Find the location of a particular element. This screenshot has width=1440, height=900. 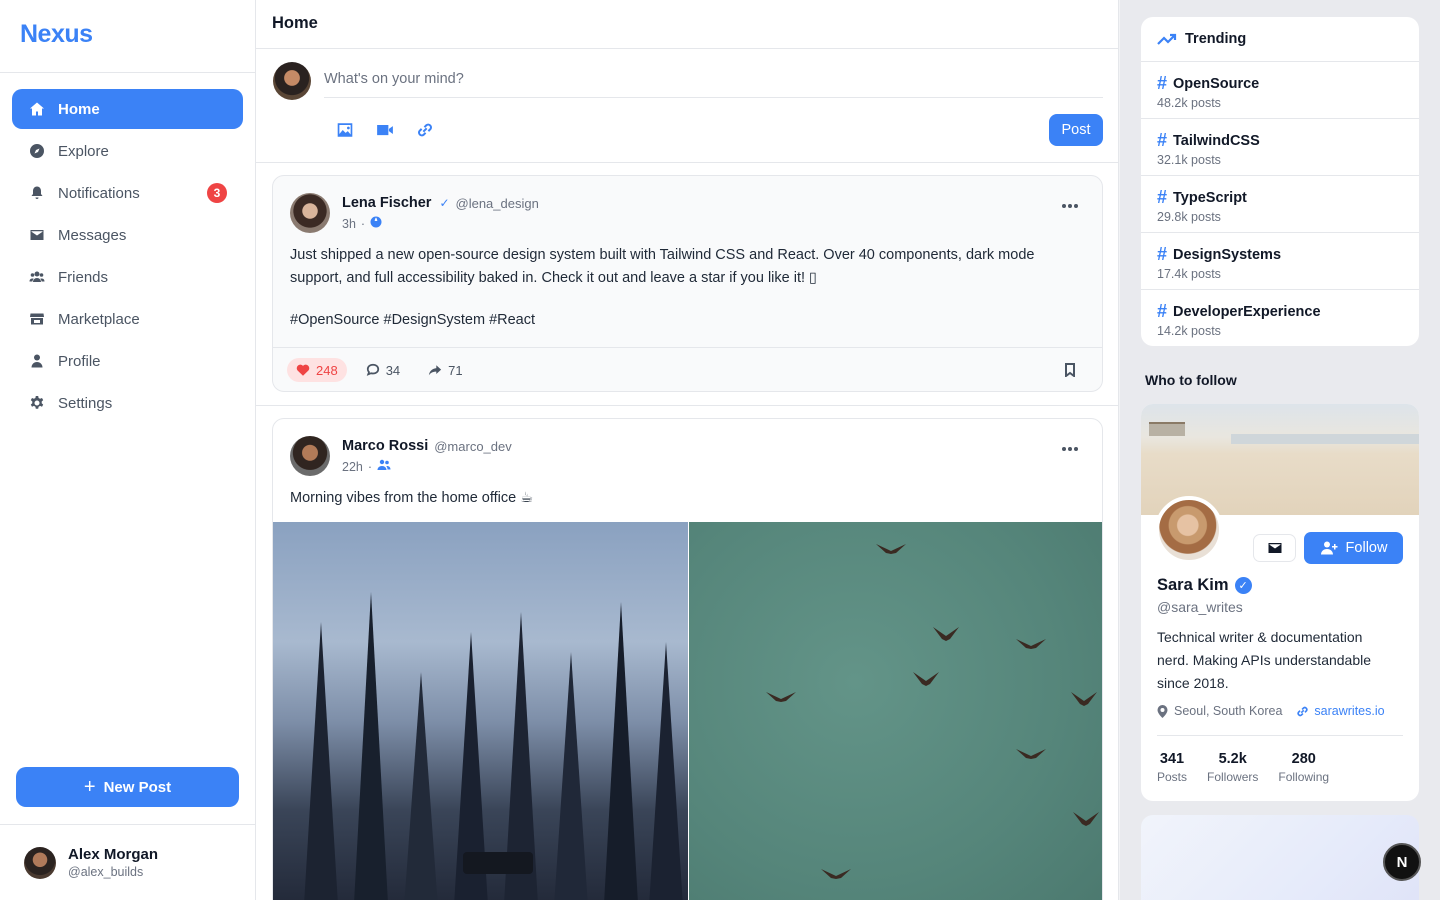

new-post-button: + New Post is located at coordinates (127, 787).